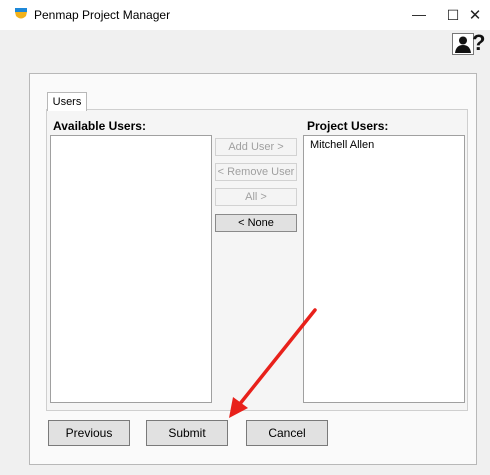  What do you see at coordinates (478, 43) in the screenshot?
I see `help-icon: ?` at bounding box center [478, 43].